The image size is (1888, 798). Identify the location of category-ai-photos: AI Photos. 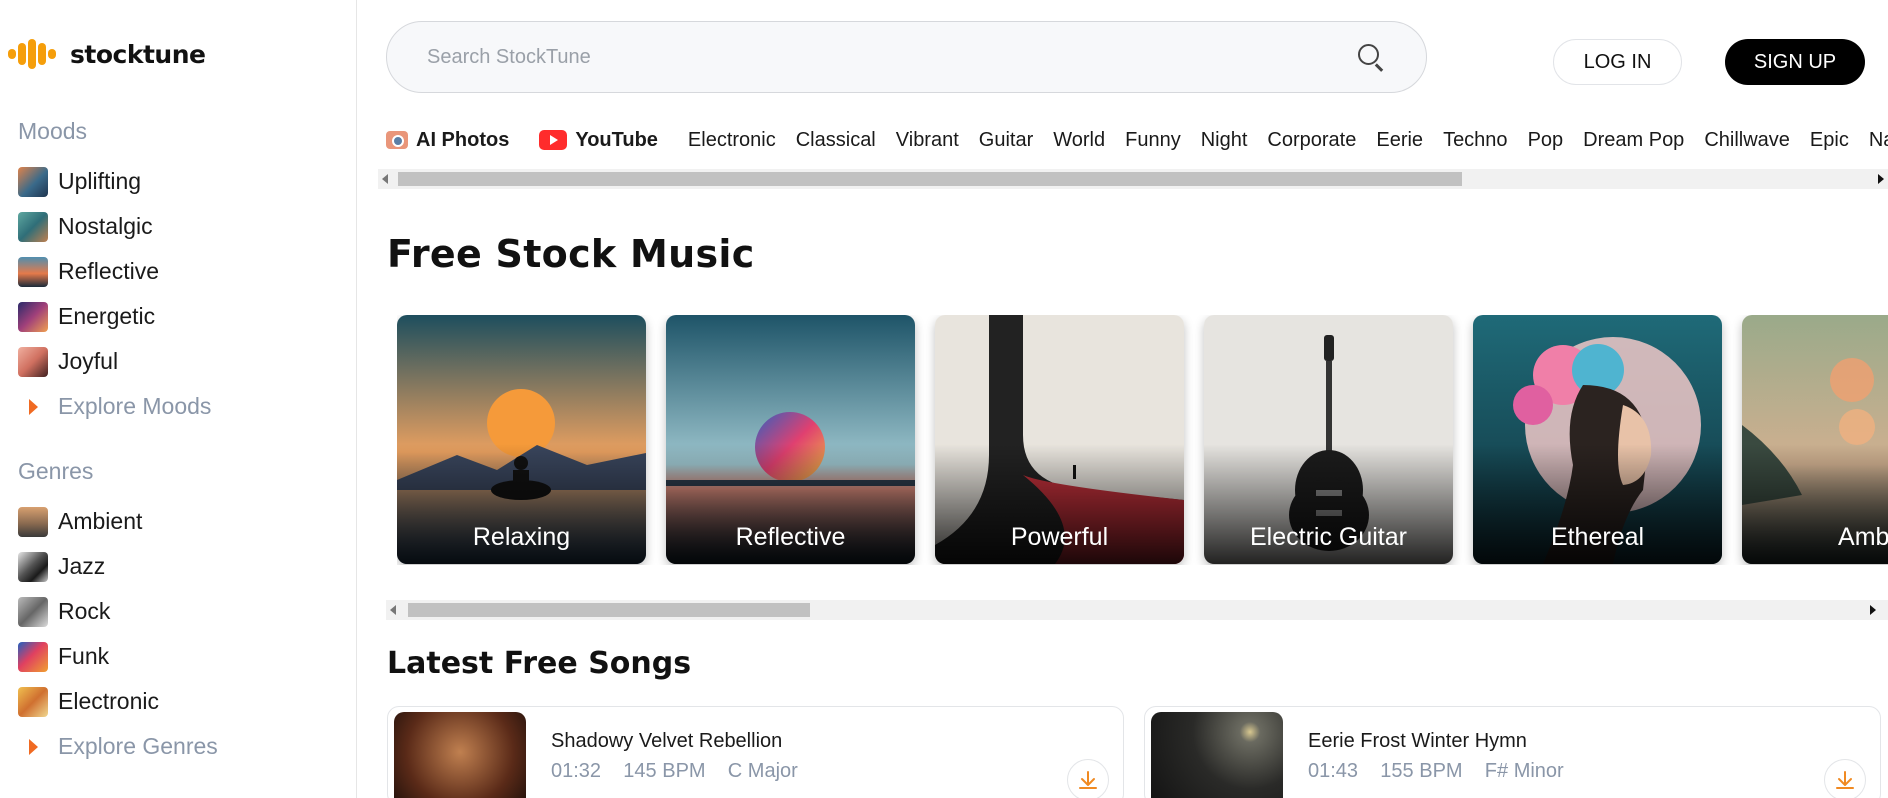
(447, 140).